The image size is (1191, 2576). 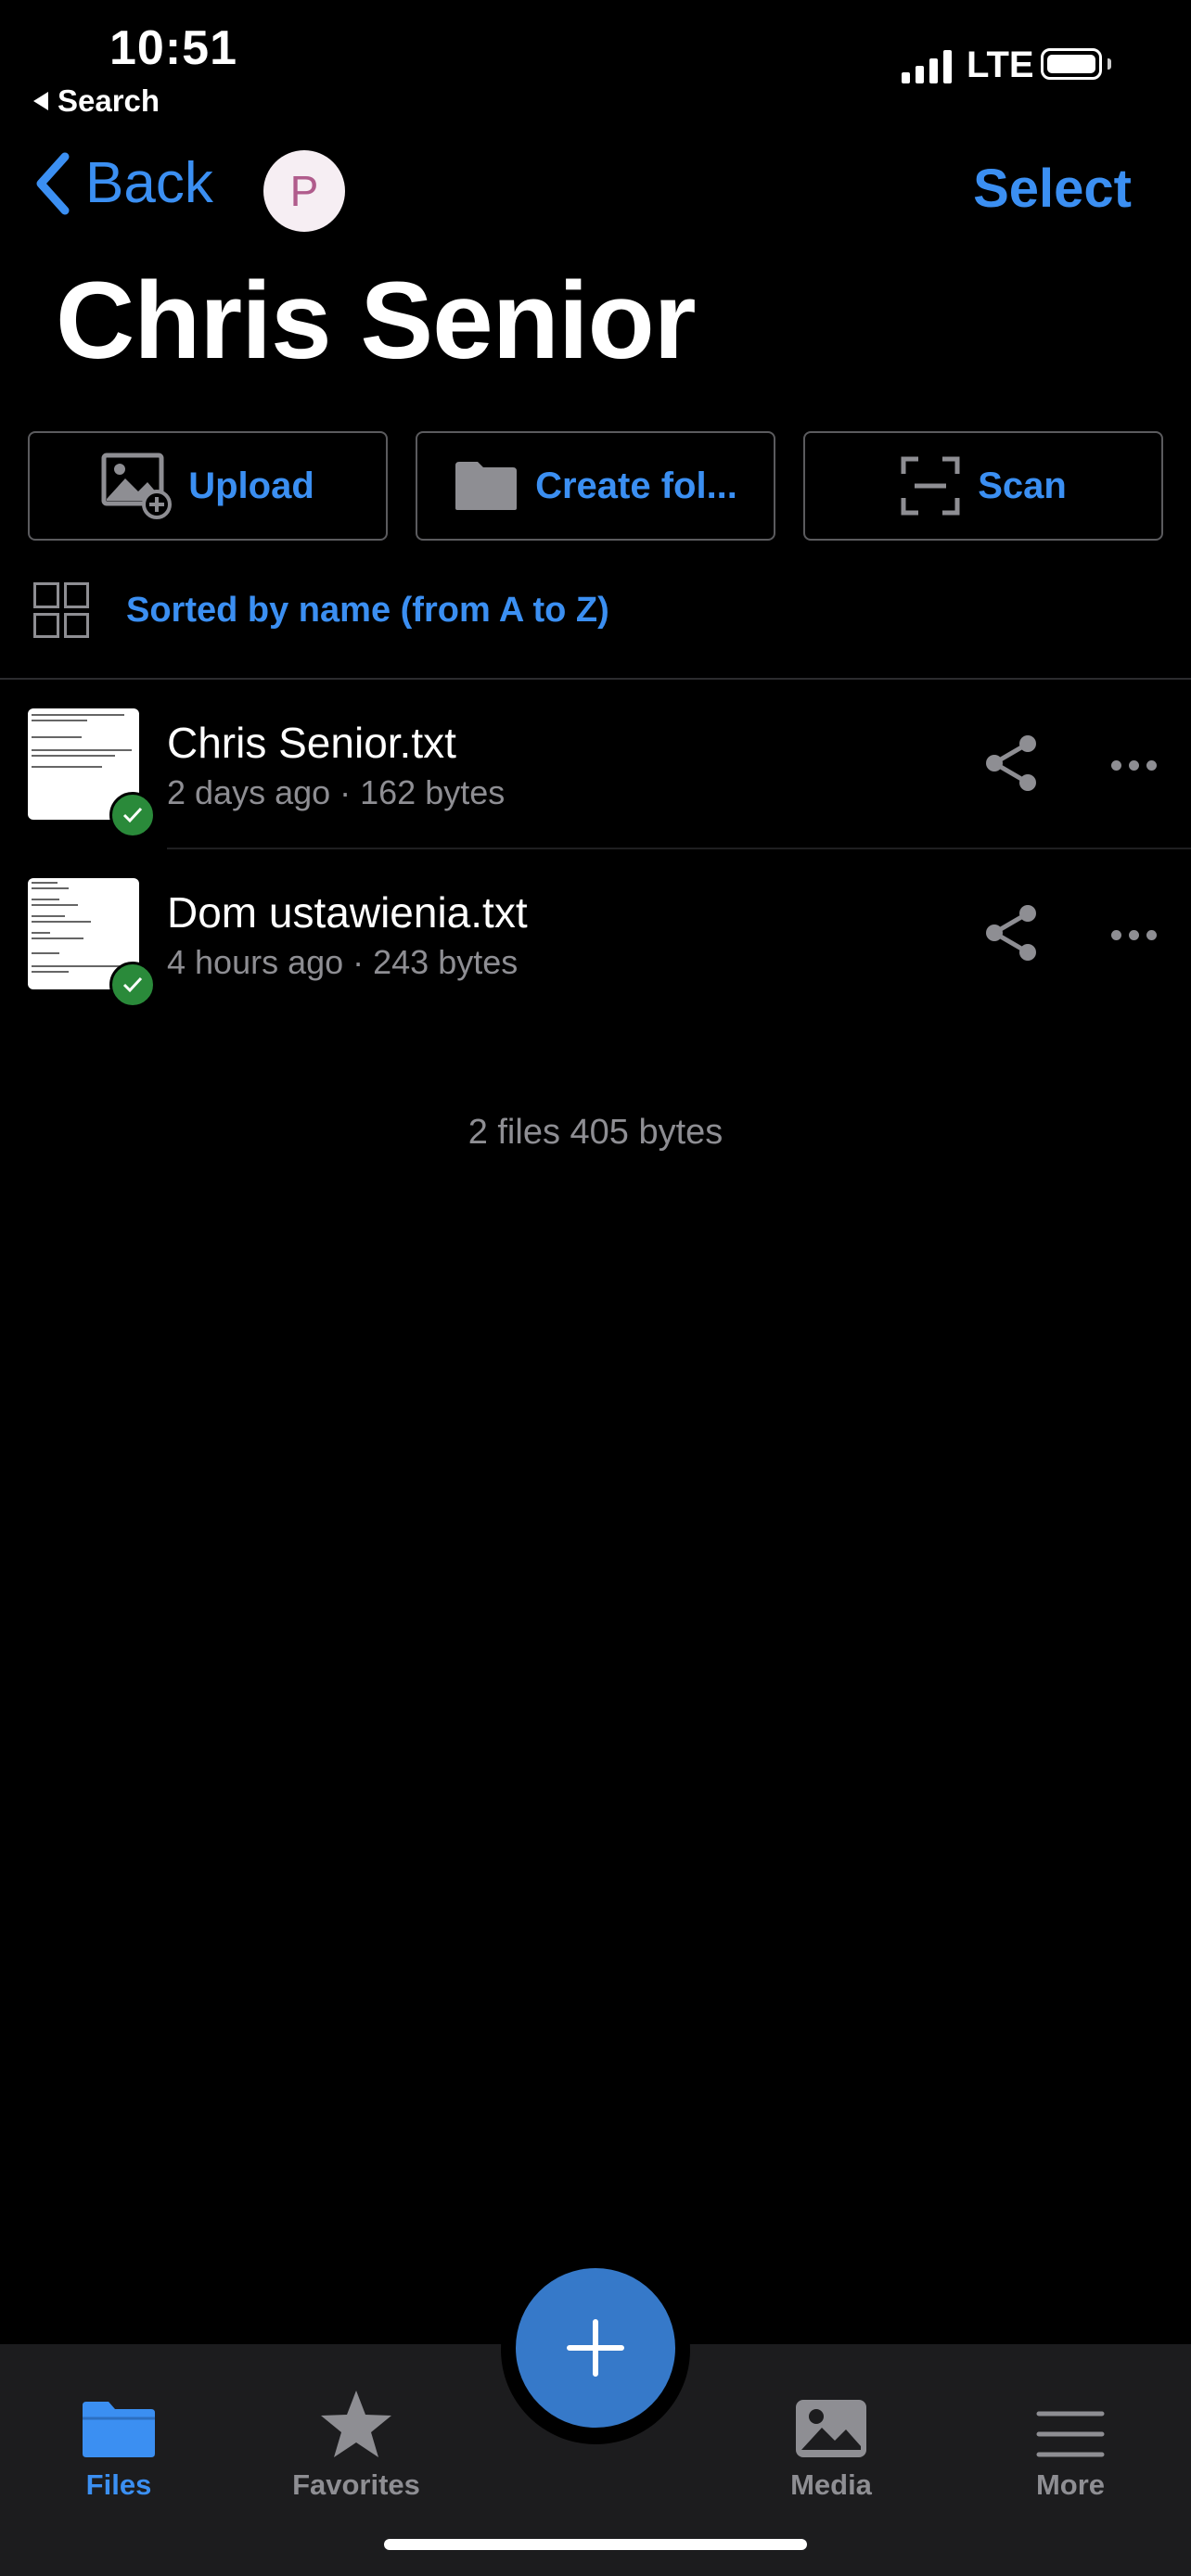 What do you see at coordinates (831, 2428) in the screenshot?
I see `photo-icon` at bounding box center [831, 2428].